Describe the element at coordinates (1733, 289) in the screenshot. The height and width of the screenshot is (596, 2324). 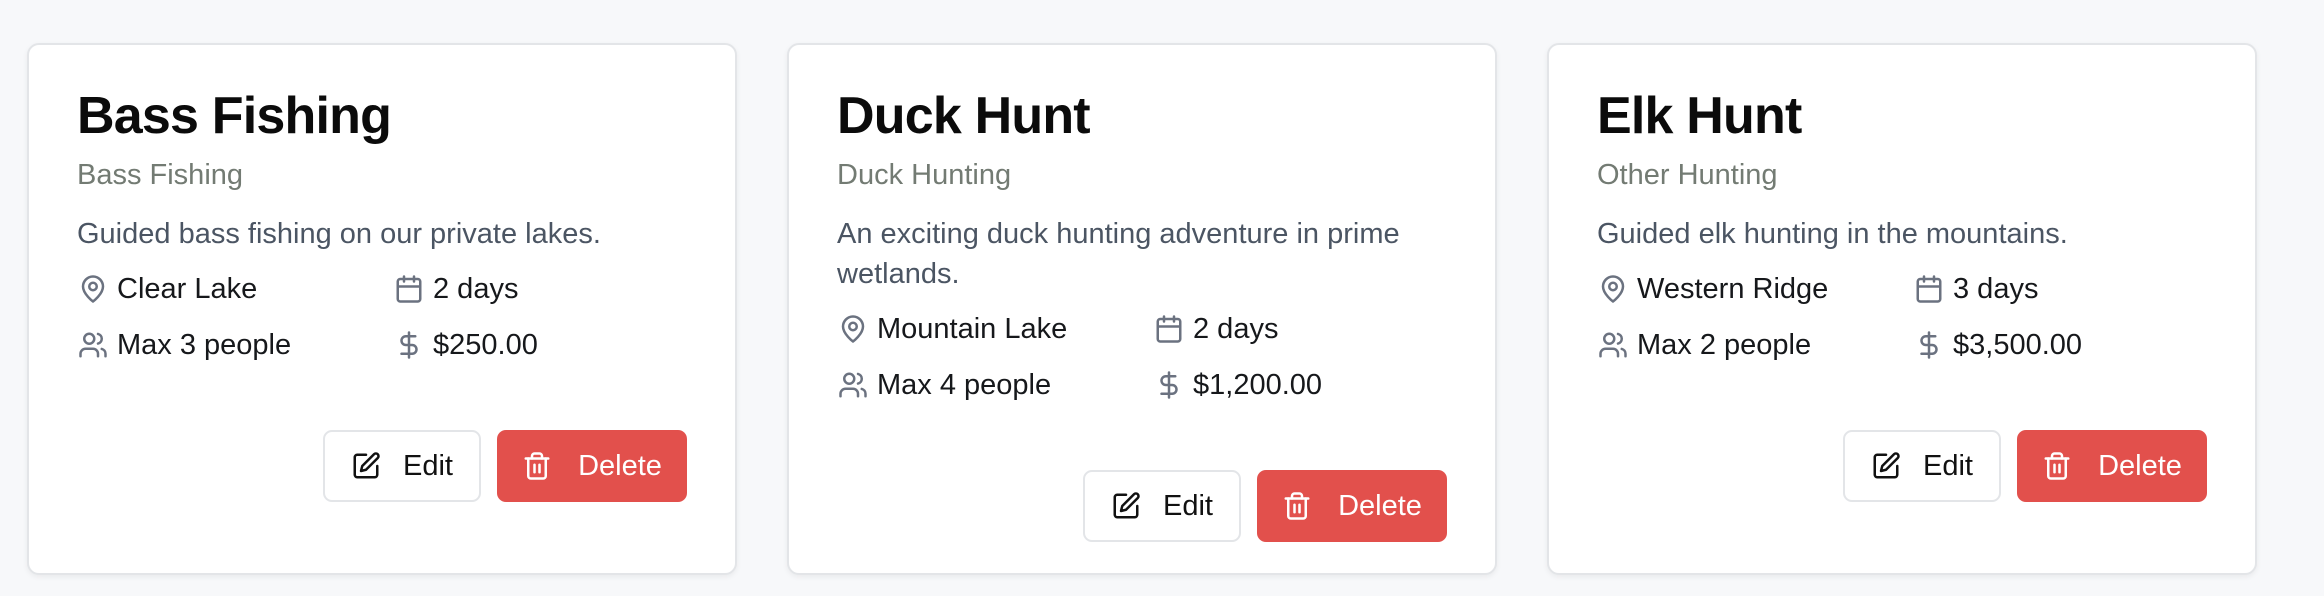
I see `location-text: Western Ridge` at that location.